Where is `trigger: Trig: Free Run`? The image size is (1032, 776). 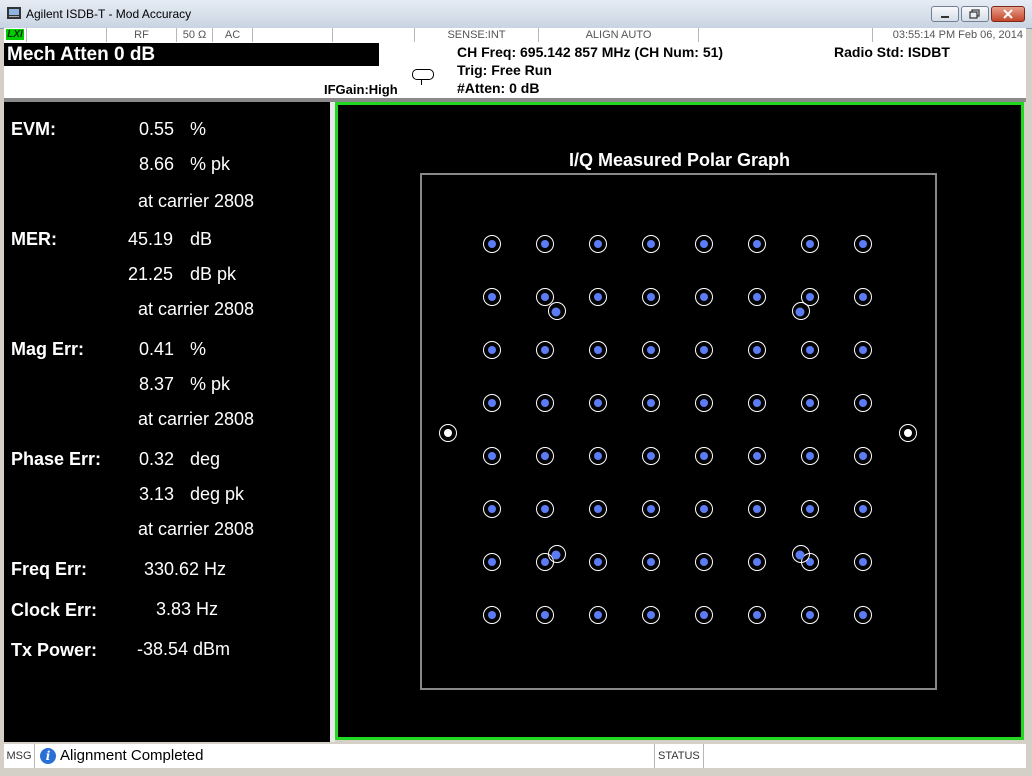 trigger: Trig: Free Run is located at coordinates (504, 70).